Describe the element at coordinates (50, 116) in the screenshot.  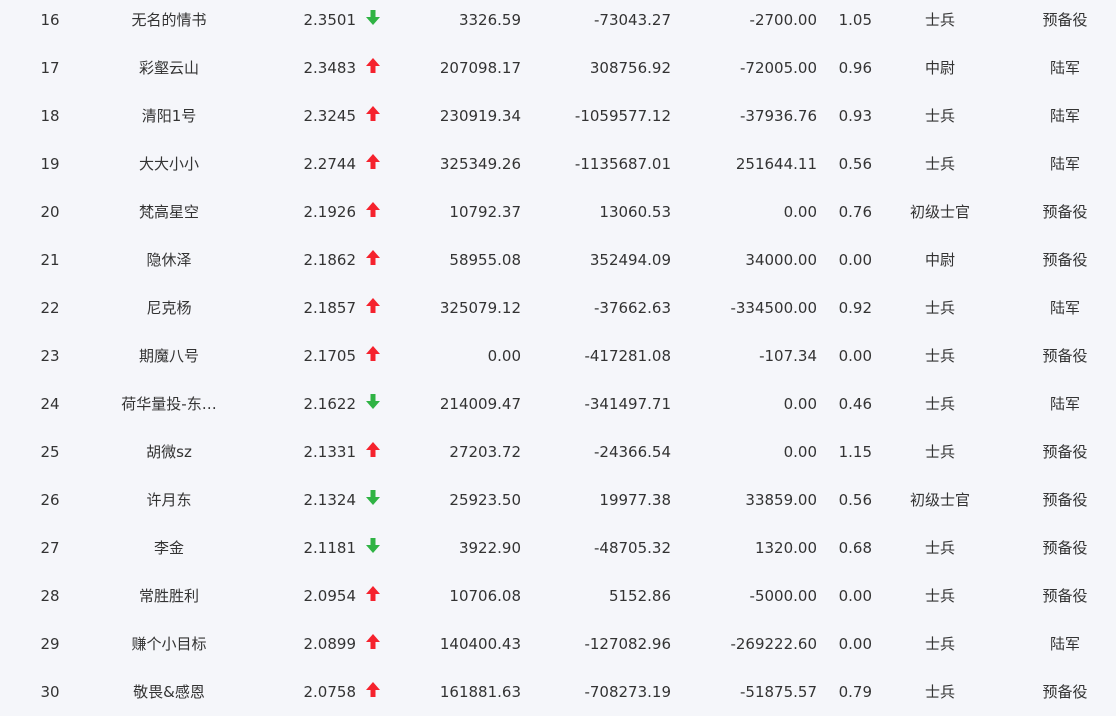
I see `rank-cell: 18` at that location.